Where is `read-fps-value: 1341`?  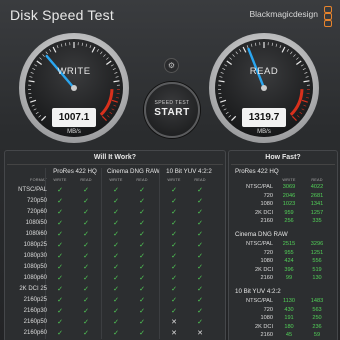
read-fps-value: 1341 is located at coordinates (317, 204).